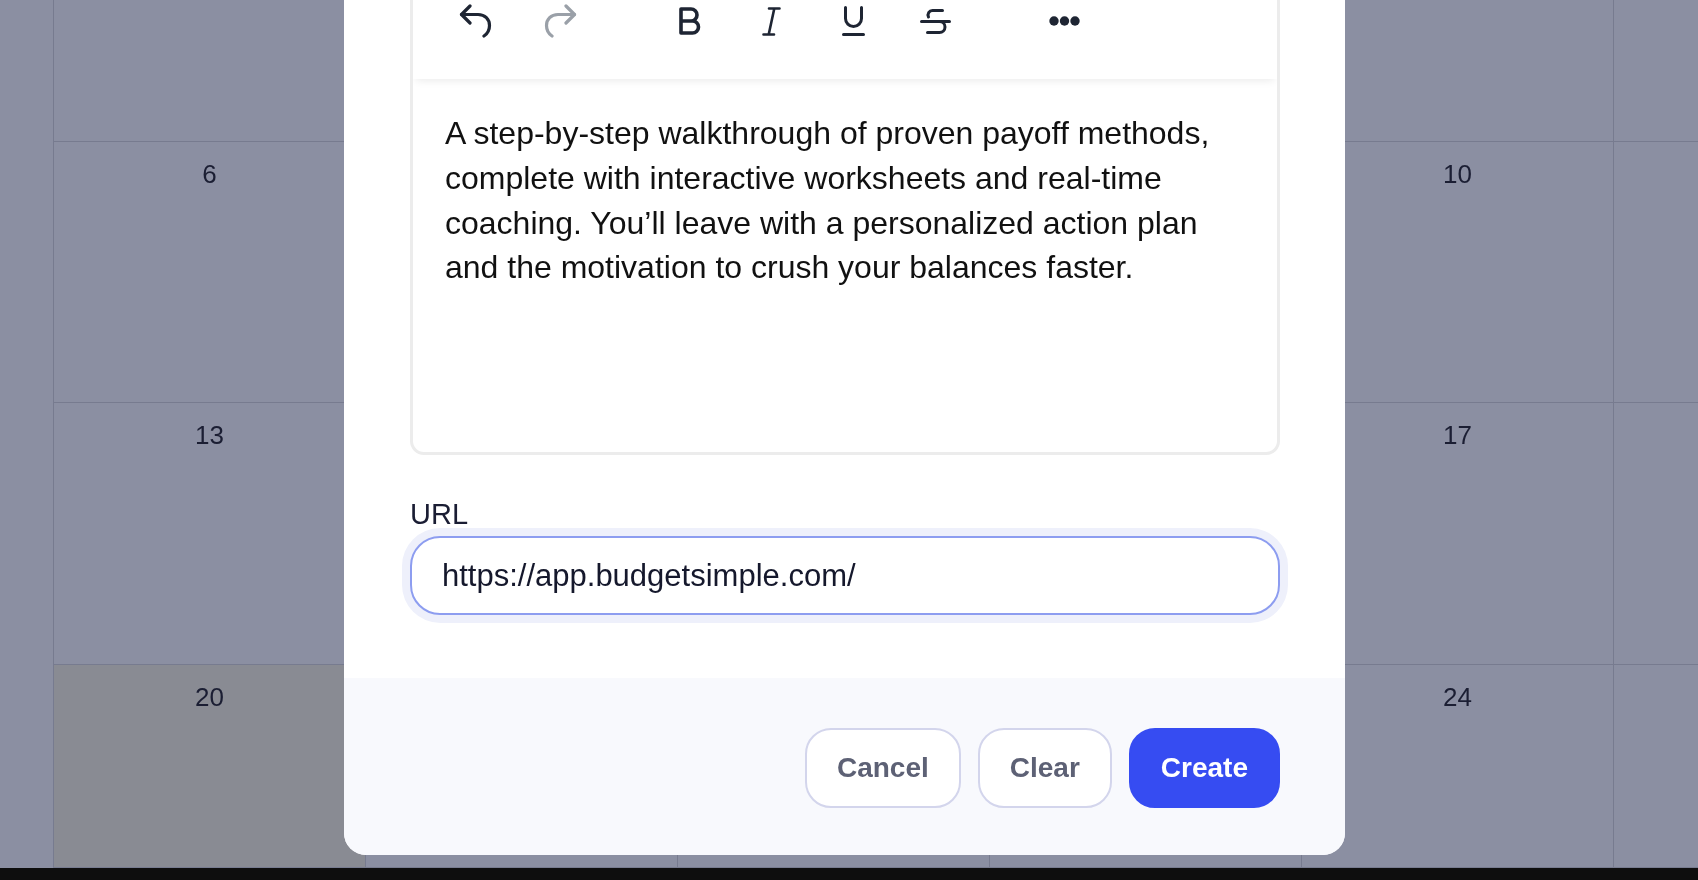 Image resolution: width=1698 pixels, height=880 pixels. What do you see at coordinates (882, 768) in the screenshot?
I see `secondary-button: Cancel` at bounding box center [882, 768].